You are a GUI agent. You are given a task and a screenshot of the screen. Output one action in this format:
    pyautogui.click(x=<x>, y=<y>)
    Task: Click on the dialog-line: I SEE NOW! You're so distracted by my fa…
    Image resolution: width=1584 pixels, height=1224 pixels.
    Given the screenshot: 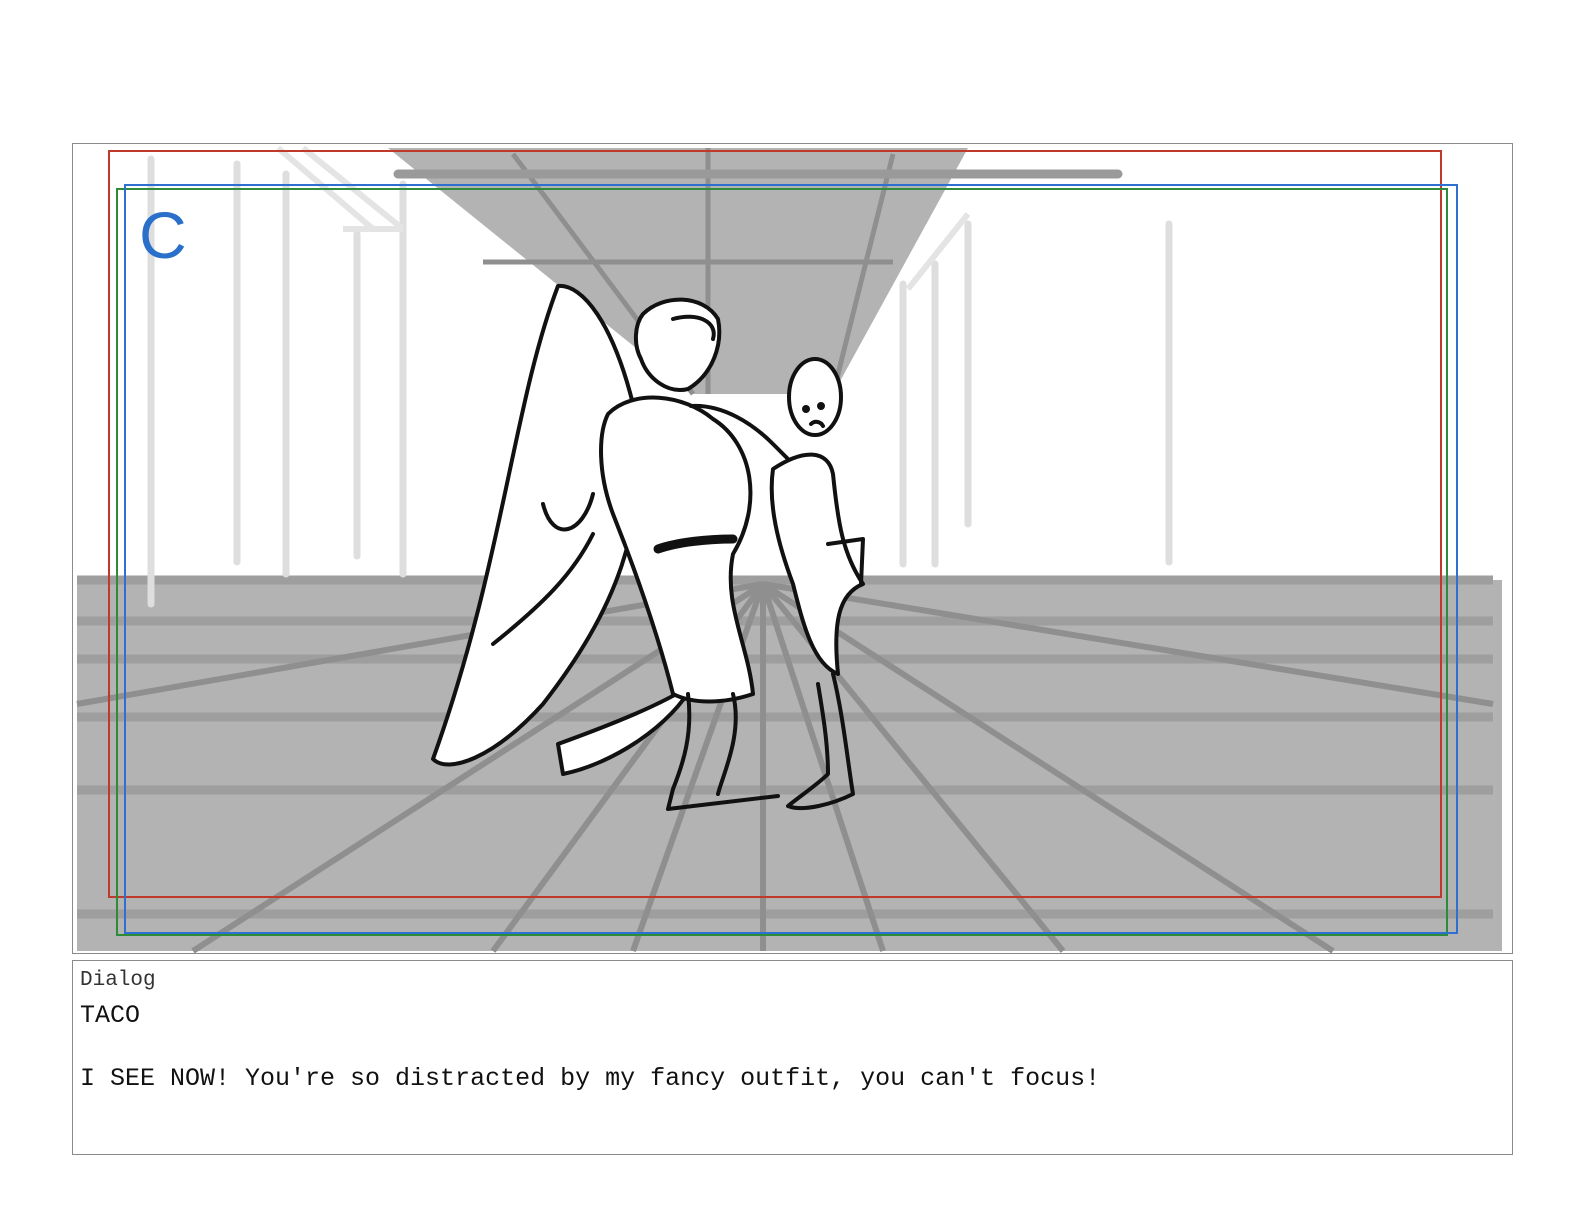 What is the action you would take?
    pyautogui.click(x=590, y=1078)
    